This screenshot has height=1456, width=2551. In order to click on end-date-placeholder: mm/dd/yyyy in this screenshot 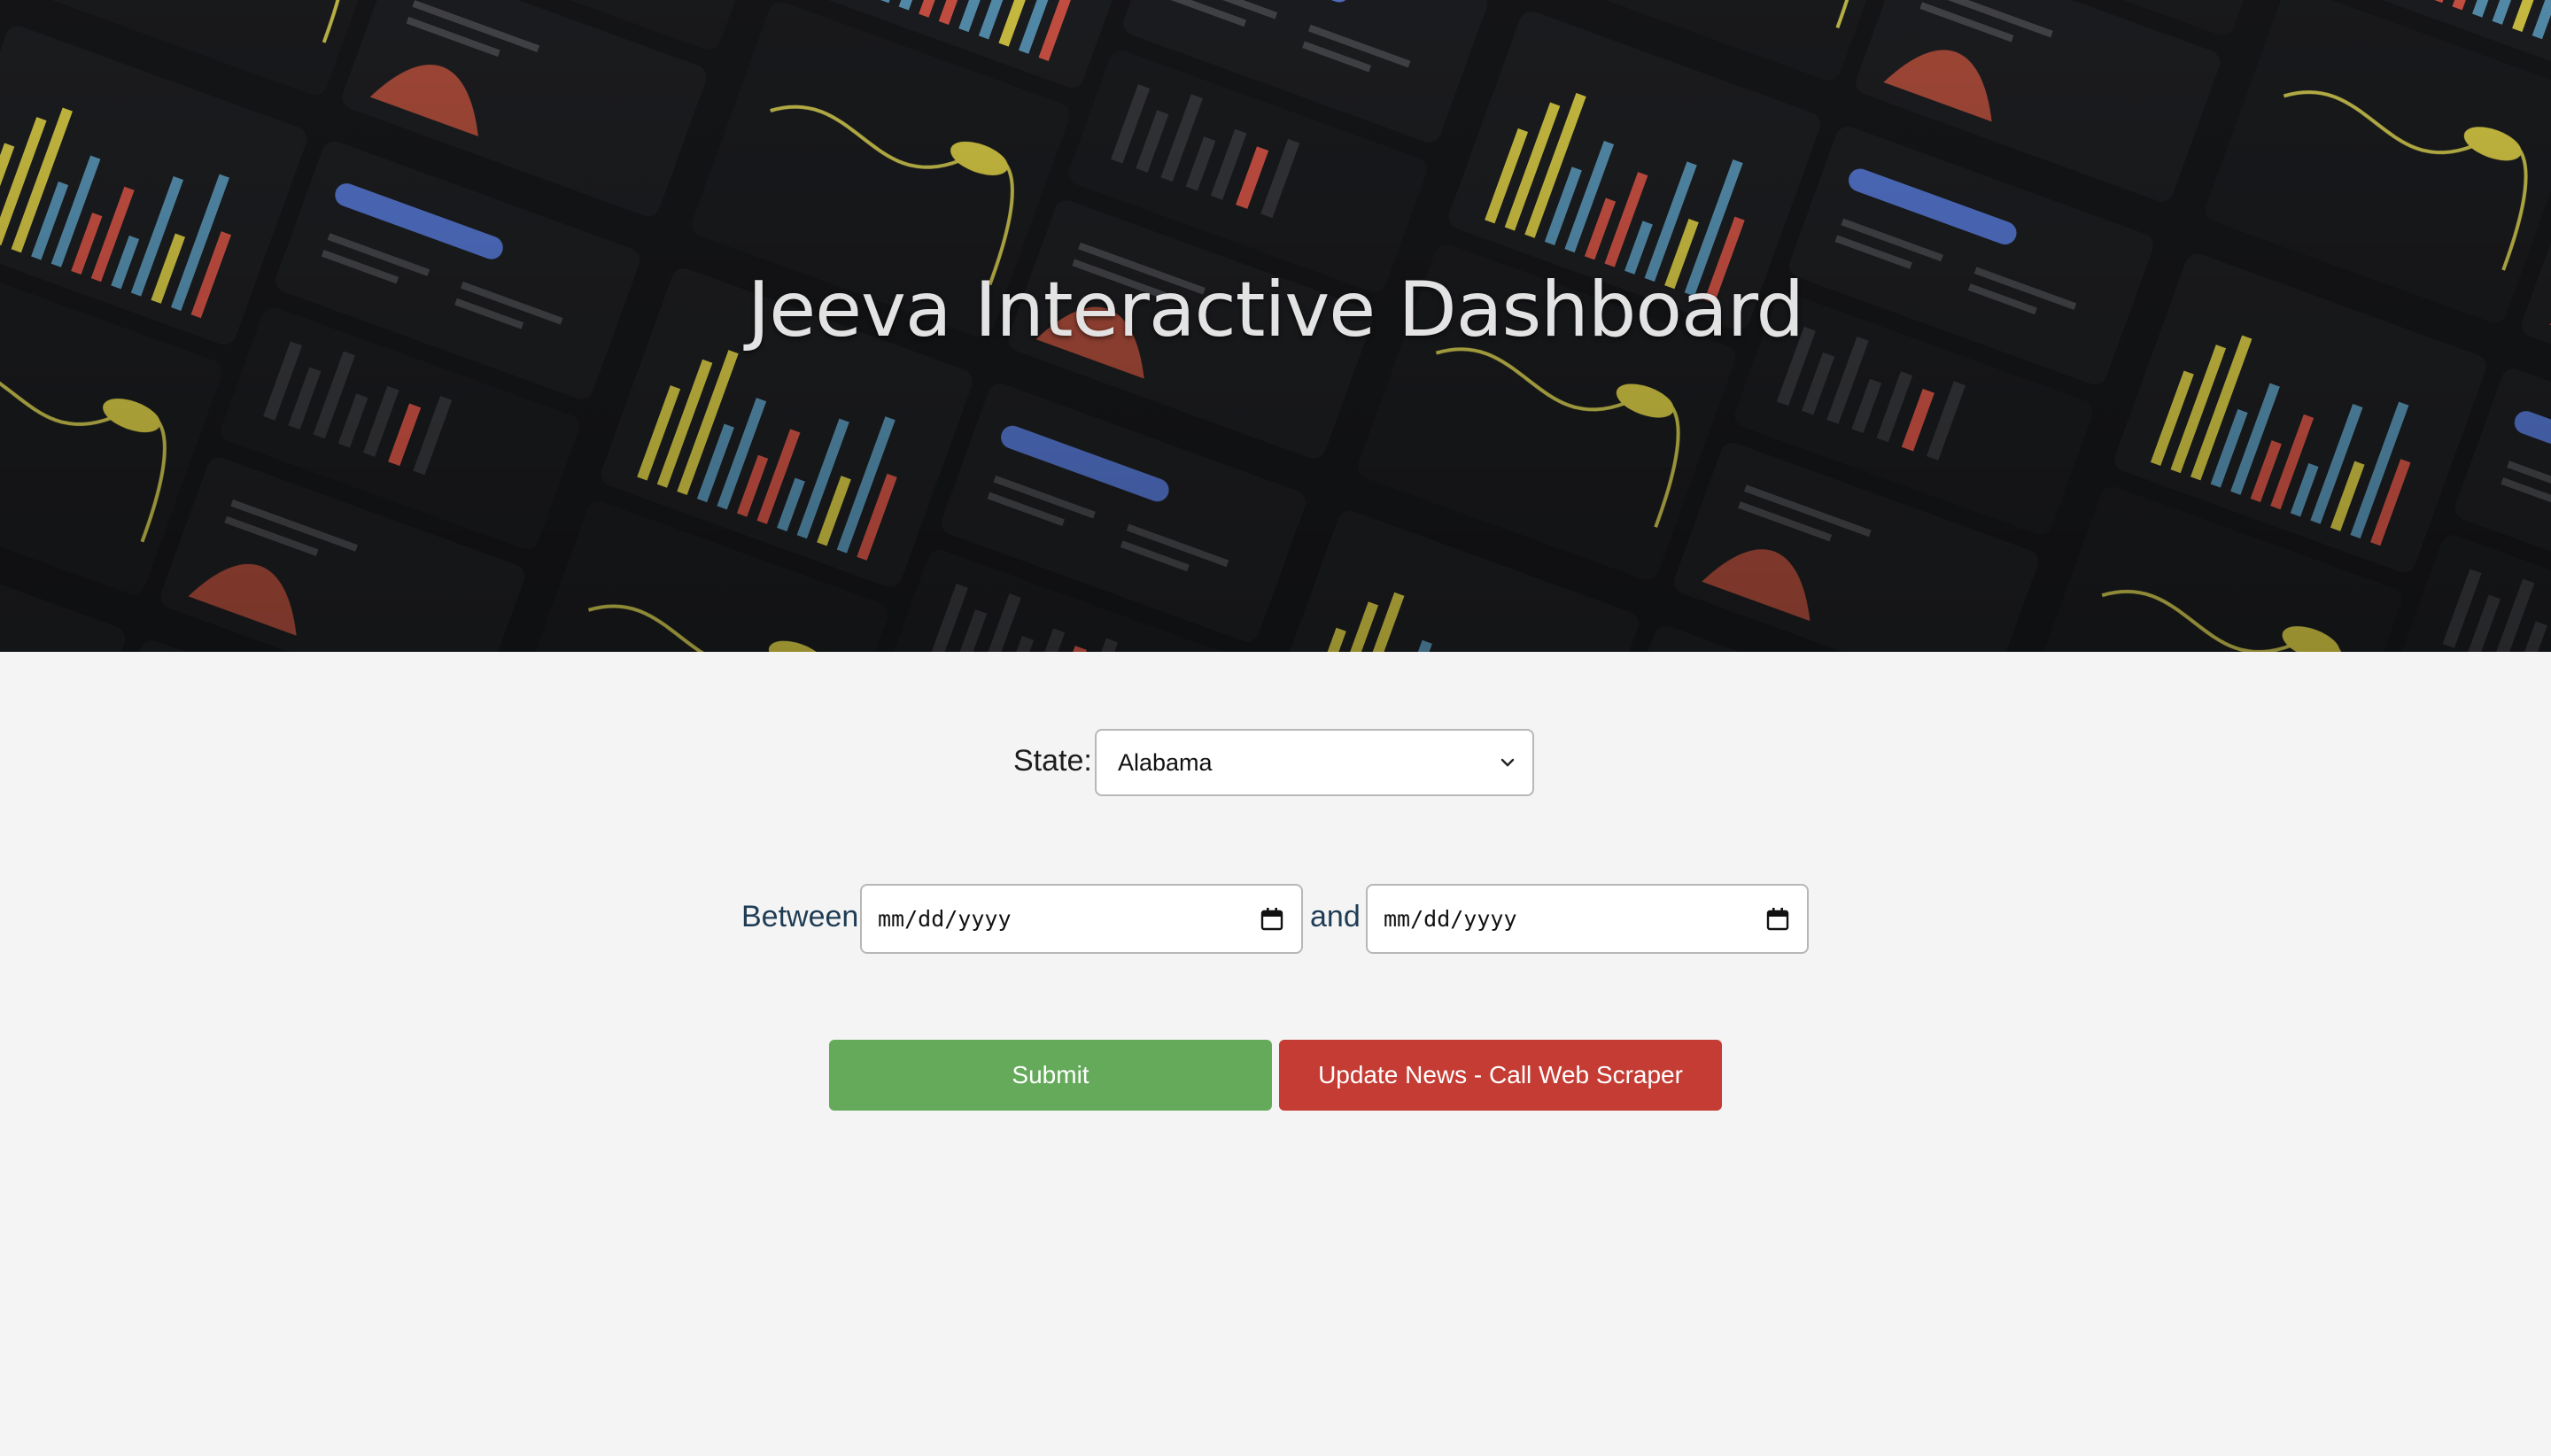, I will do `click(1450, 919)`.